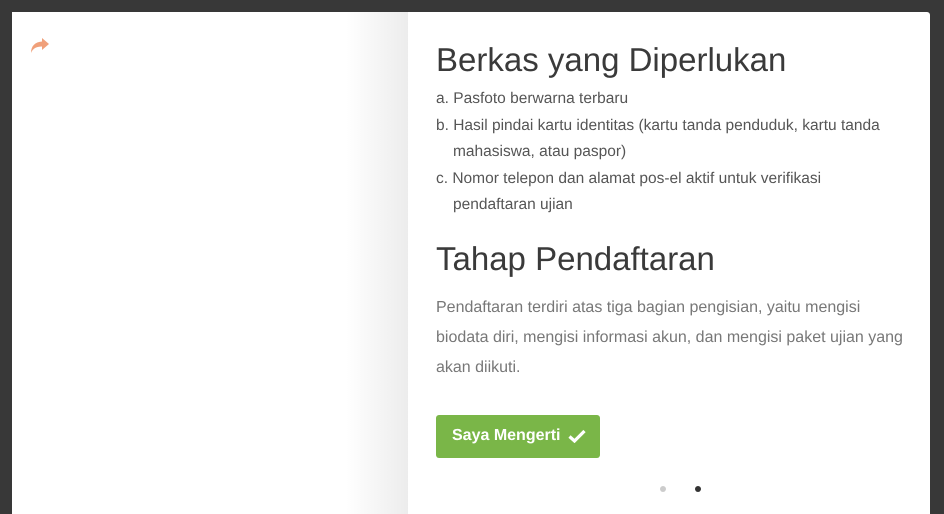 This screenshot has height=514, width=944. Describe the element at coordinates (670, 338) in the screenshot. I see `description-text: Pendaftaran terdiri atas tiga bagian pengisian, yaitu mengisi biodata diri, mengisi informasi akun, dan mengisi paket ujian yang akan diikuti.` at that location.